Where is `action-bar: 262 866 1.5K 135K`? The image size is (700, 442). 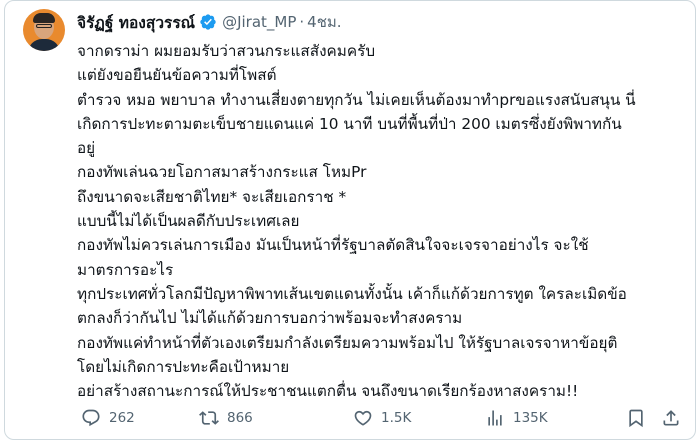 action-bar: 262 866 1.5K 135K is located at coordinates (386, 418).